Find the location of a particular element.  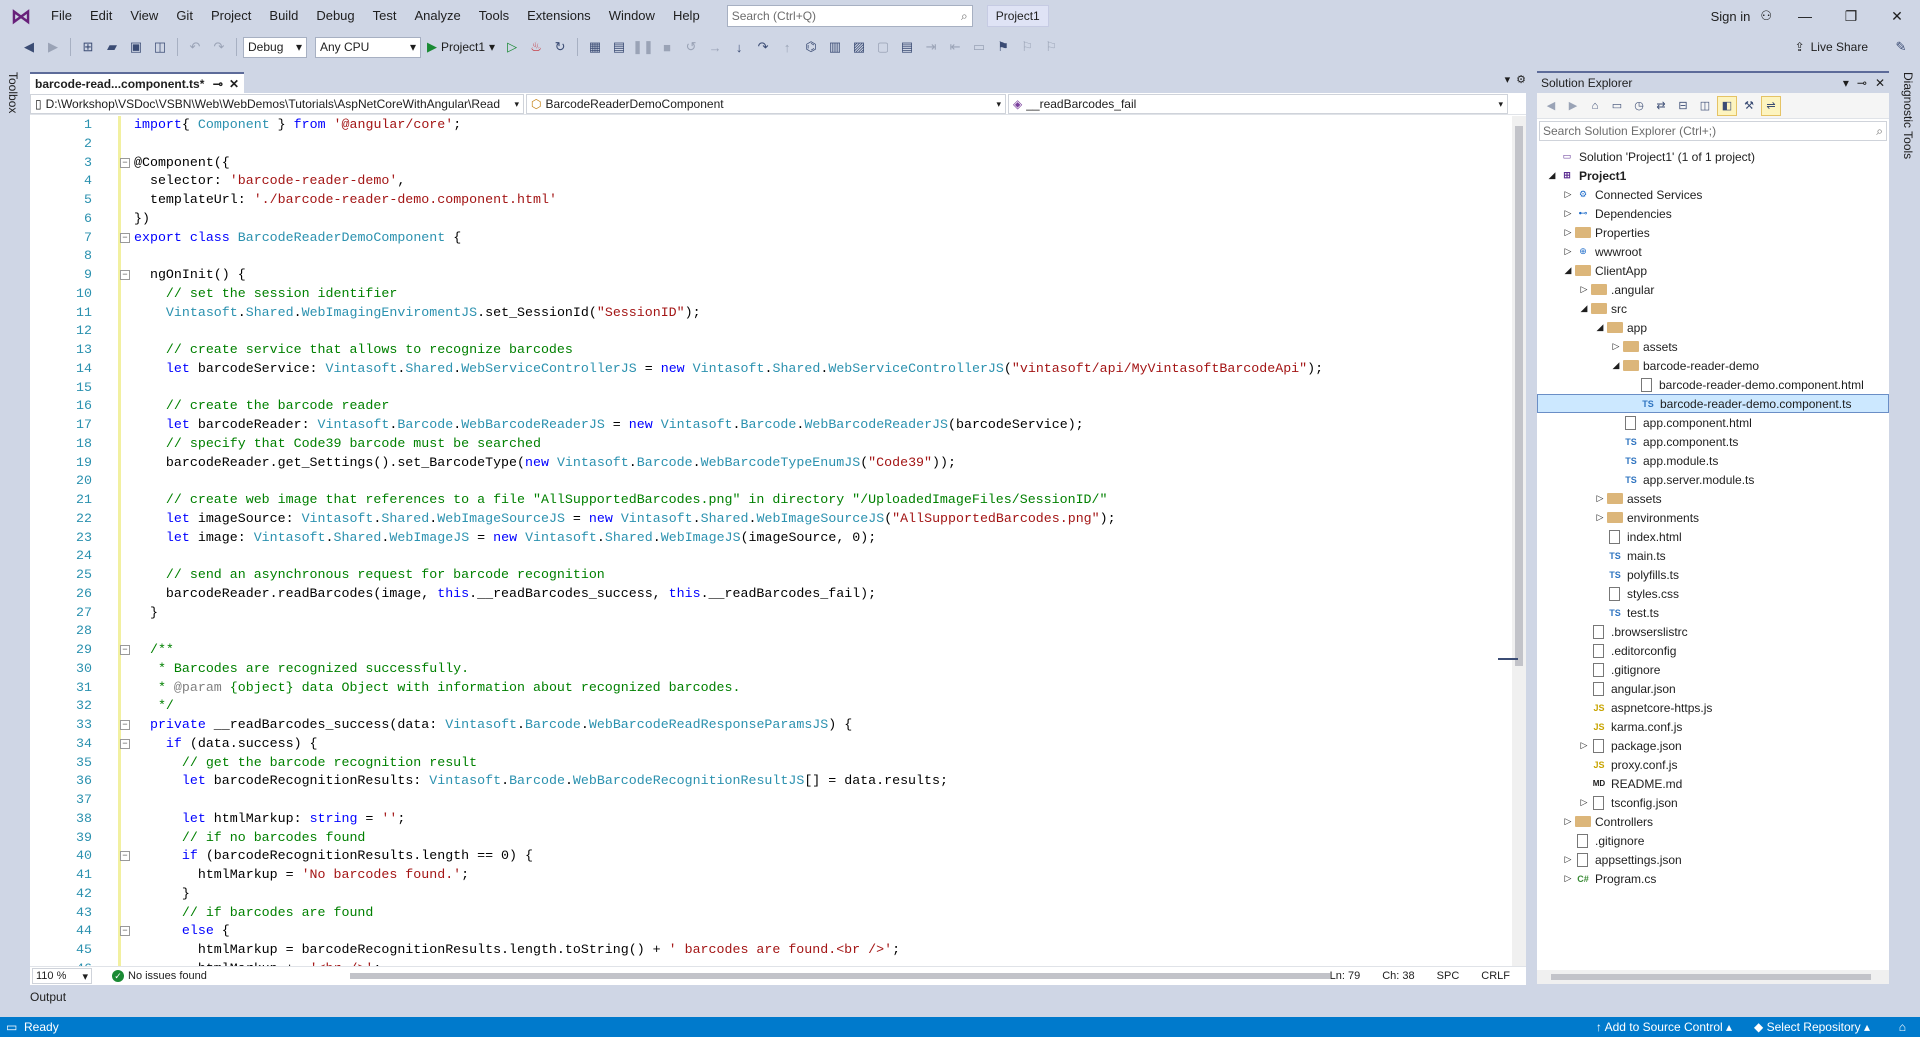

output-tab: Output is located at coordinates (48, 997).